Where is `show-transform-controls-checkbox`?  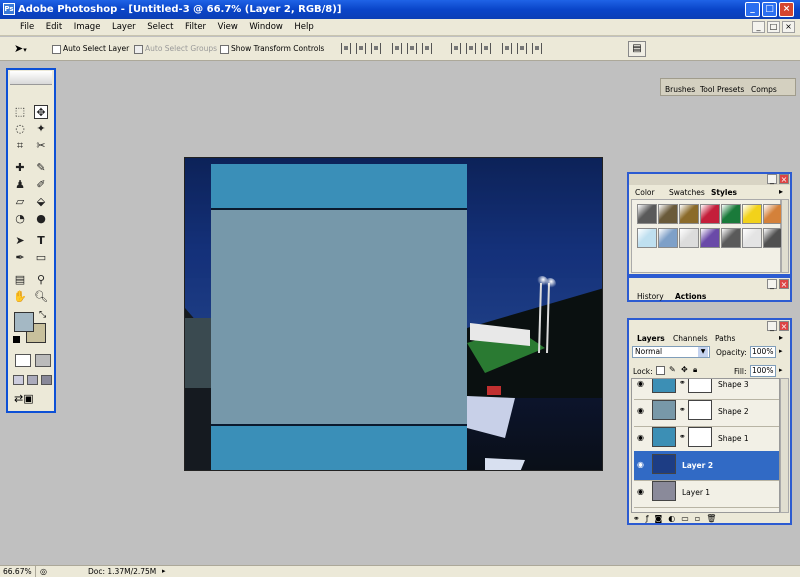 show-transform-controls-checkbox is located at coordinates (224, 49).